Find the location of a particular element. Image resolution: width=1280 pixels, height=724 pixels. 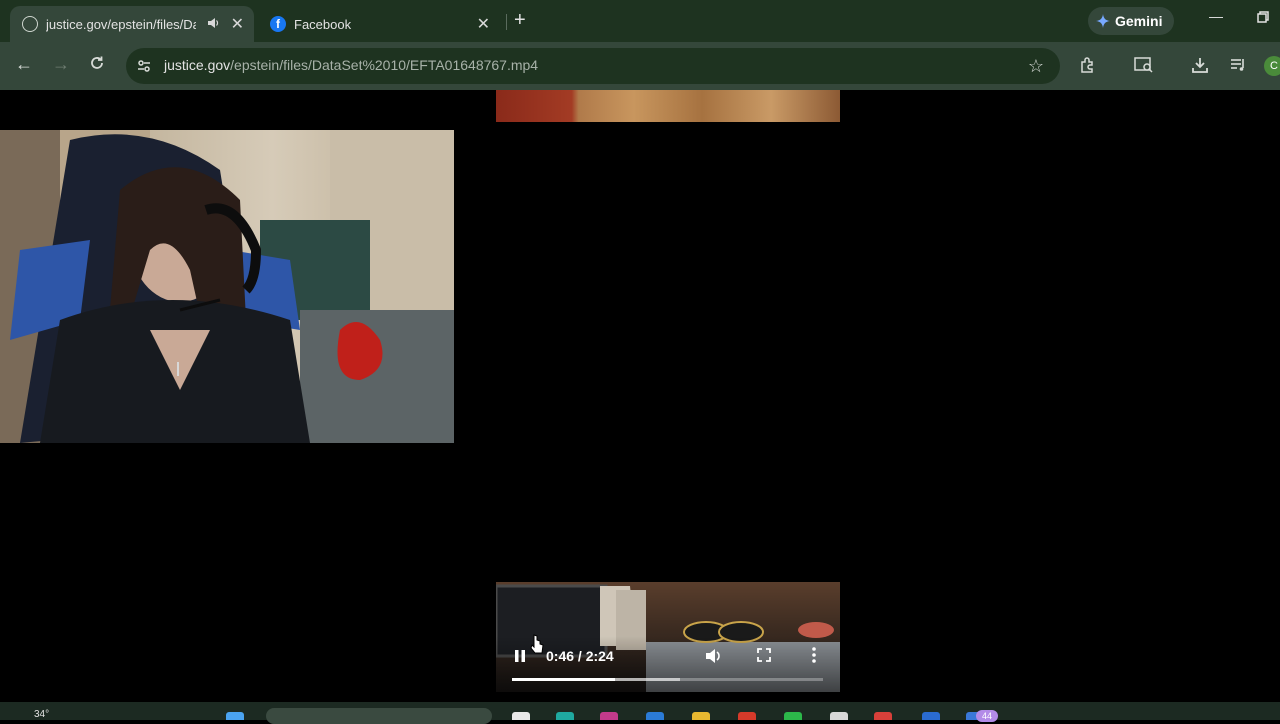

tab-separator is located at coordinates (506, 22).